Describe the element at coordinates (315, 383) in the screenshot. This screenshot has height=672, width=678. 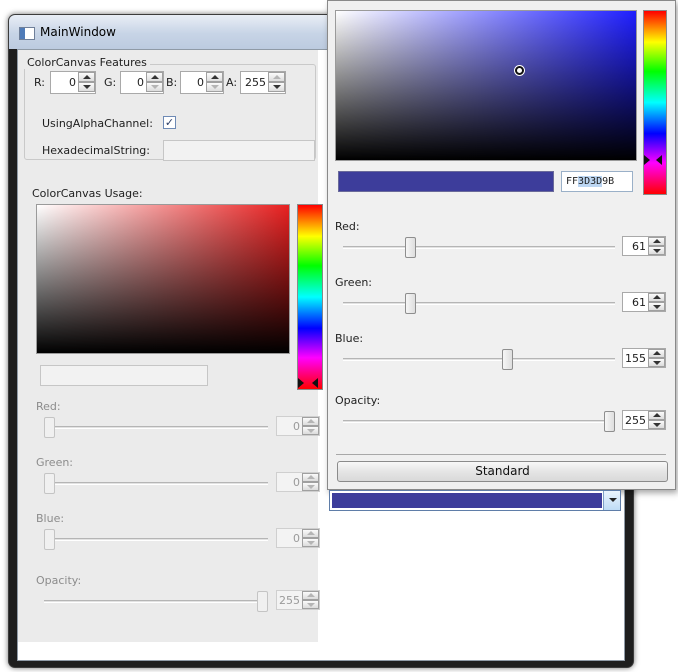
I see `hue-arrow-right-icon` at that location.